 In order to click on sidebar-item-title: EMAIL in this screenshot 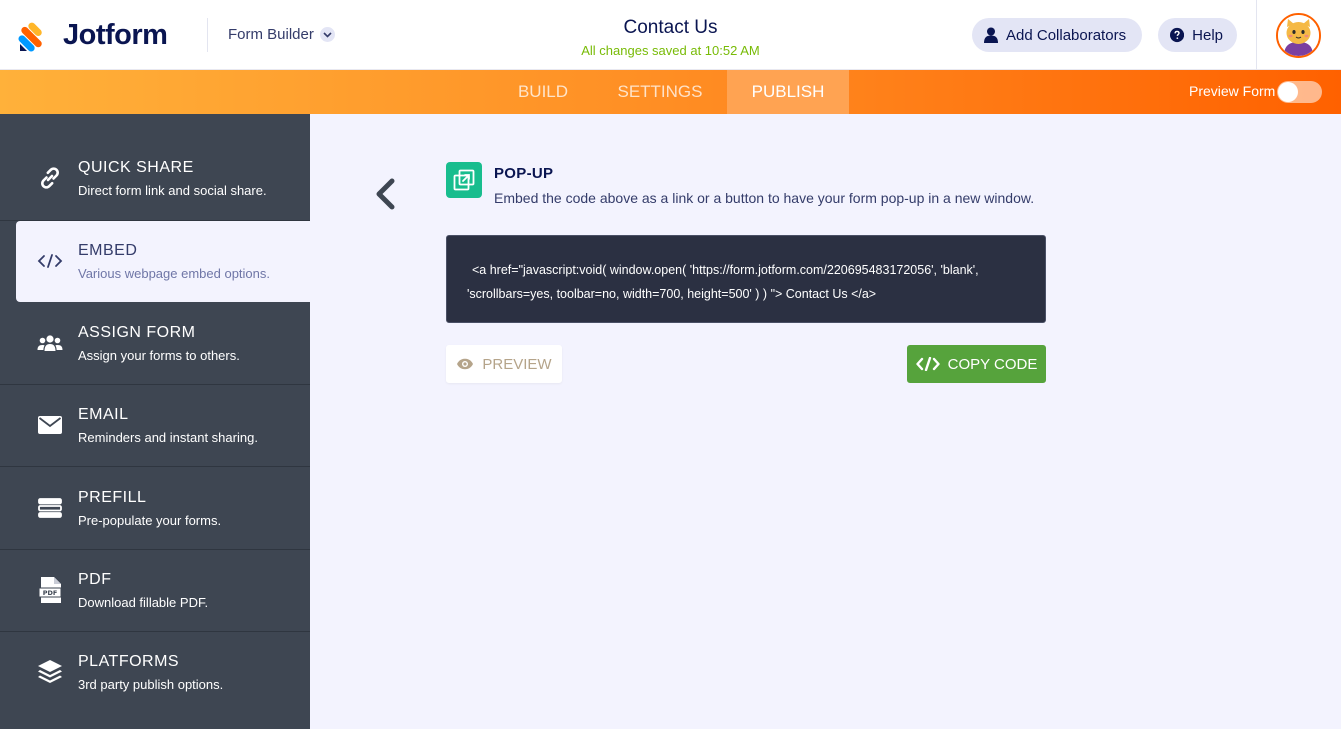, I will do `click(103, 414)`.